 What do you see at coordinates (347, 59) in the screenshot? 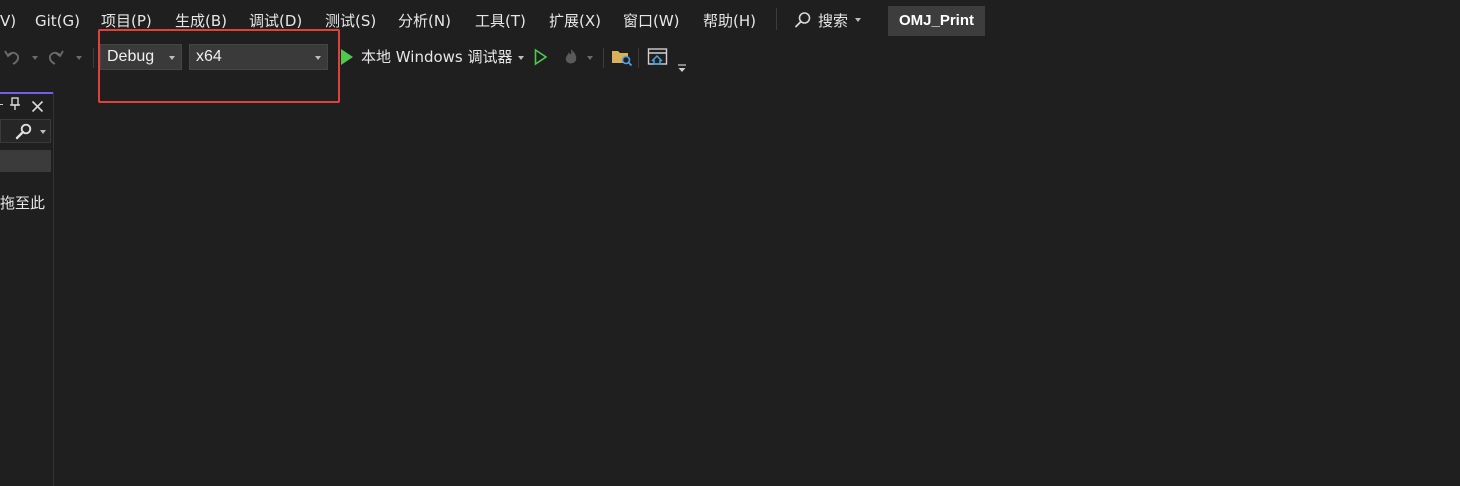
I see `start-debugging-icon` at bounding box center [347, 59].